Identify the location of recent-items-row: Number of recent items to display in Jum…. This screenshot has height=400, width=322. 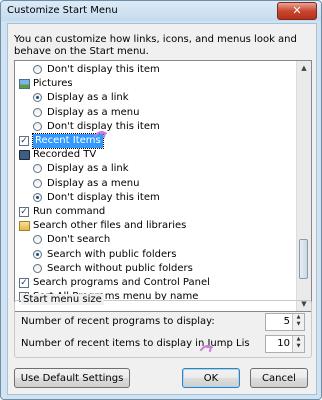
(163, 344).